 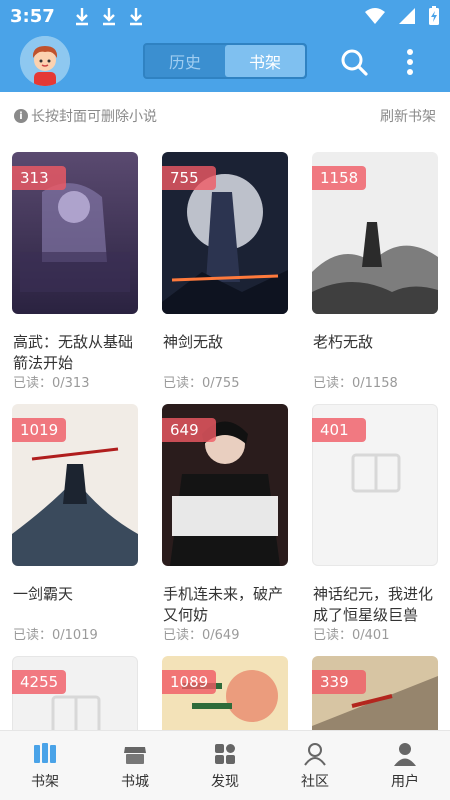 I want to click on bookshelf-icon, so click(x=45, y=752).